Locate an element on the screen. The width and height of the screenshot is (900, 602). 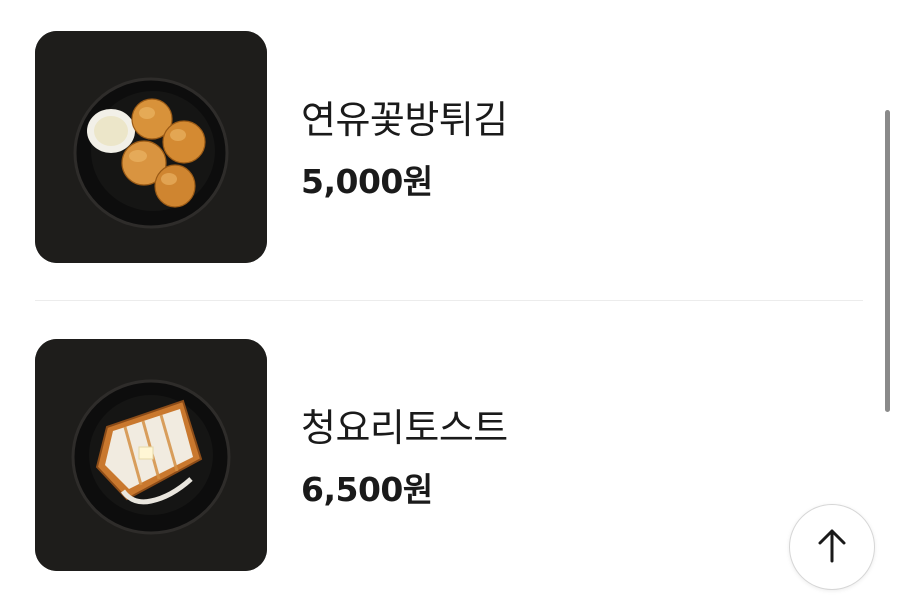
scroll-to-top-button is located at coordinates (832, 547).